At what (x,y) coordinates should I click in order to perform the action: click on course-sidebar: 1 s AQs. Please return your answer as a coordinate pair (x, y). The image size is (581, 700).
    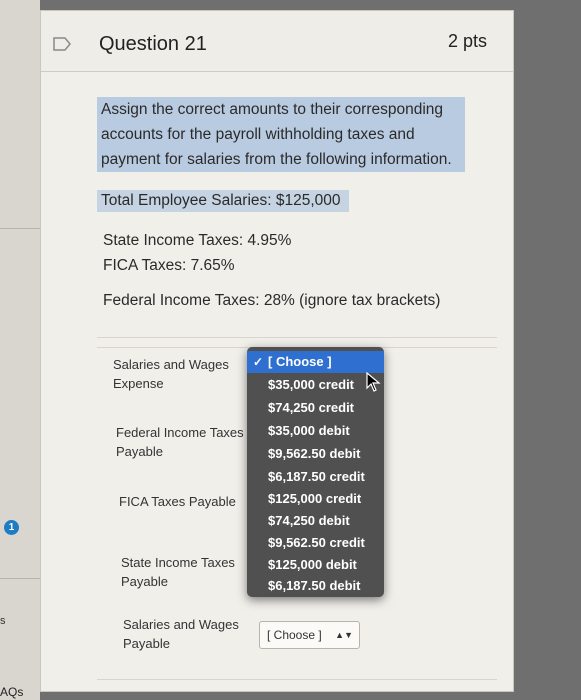
    Looking at the image, I should click on (20, 350).